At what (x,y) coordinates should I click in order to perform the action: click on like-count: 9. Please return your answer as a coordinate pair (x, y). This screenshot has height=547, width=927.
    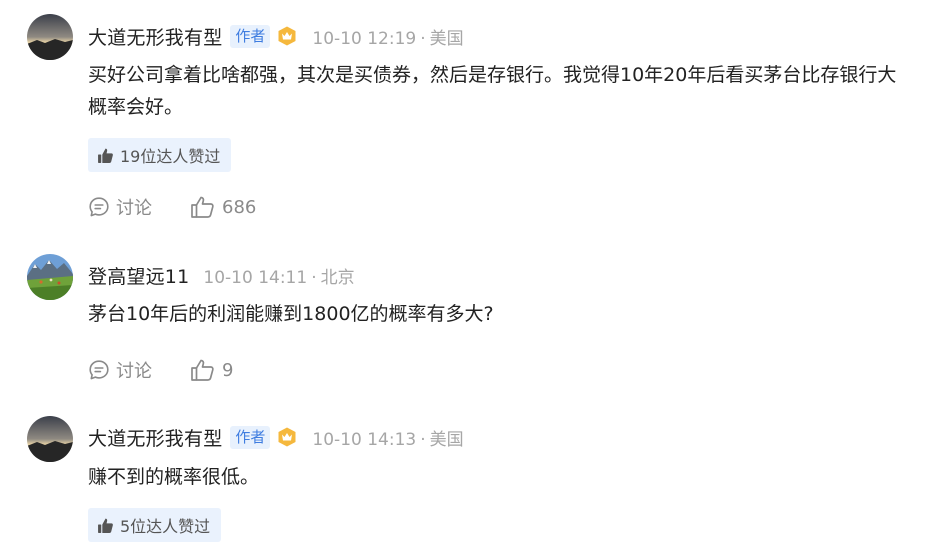
    Looking at the image, I should click on (228, 370).